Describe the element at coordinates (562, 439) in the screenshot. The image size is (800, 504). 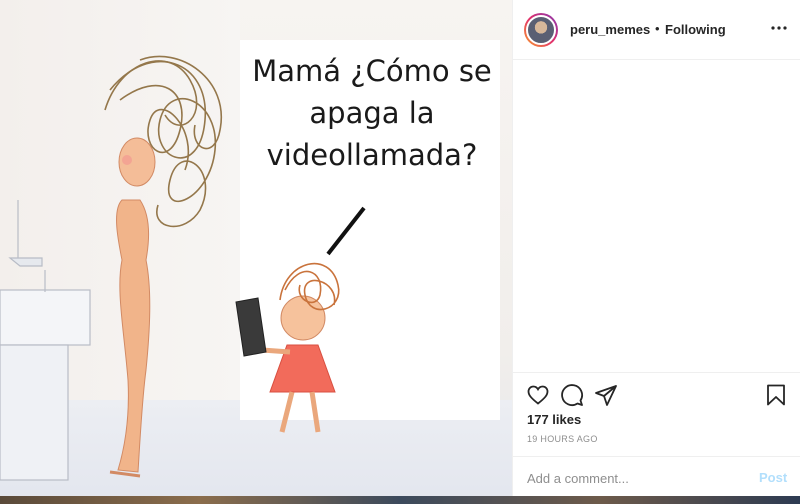
I see `post-timestamp: 19 HOURS AGO` at that location.